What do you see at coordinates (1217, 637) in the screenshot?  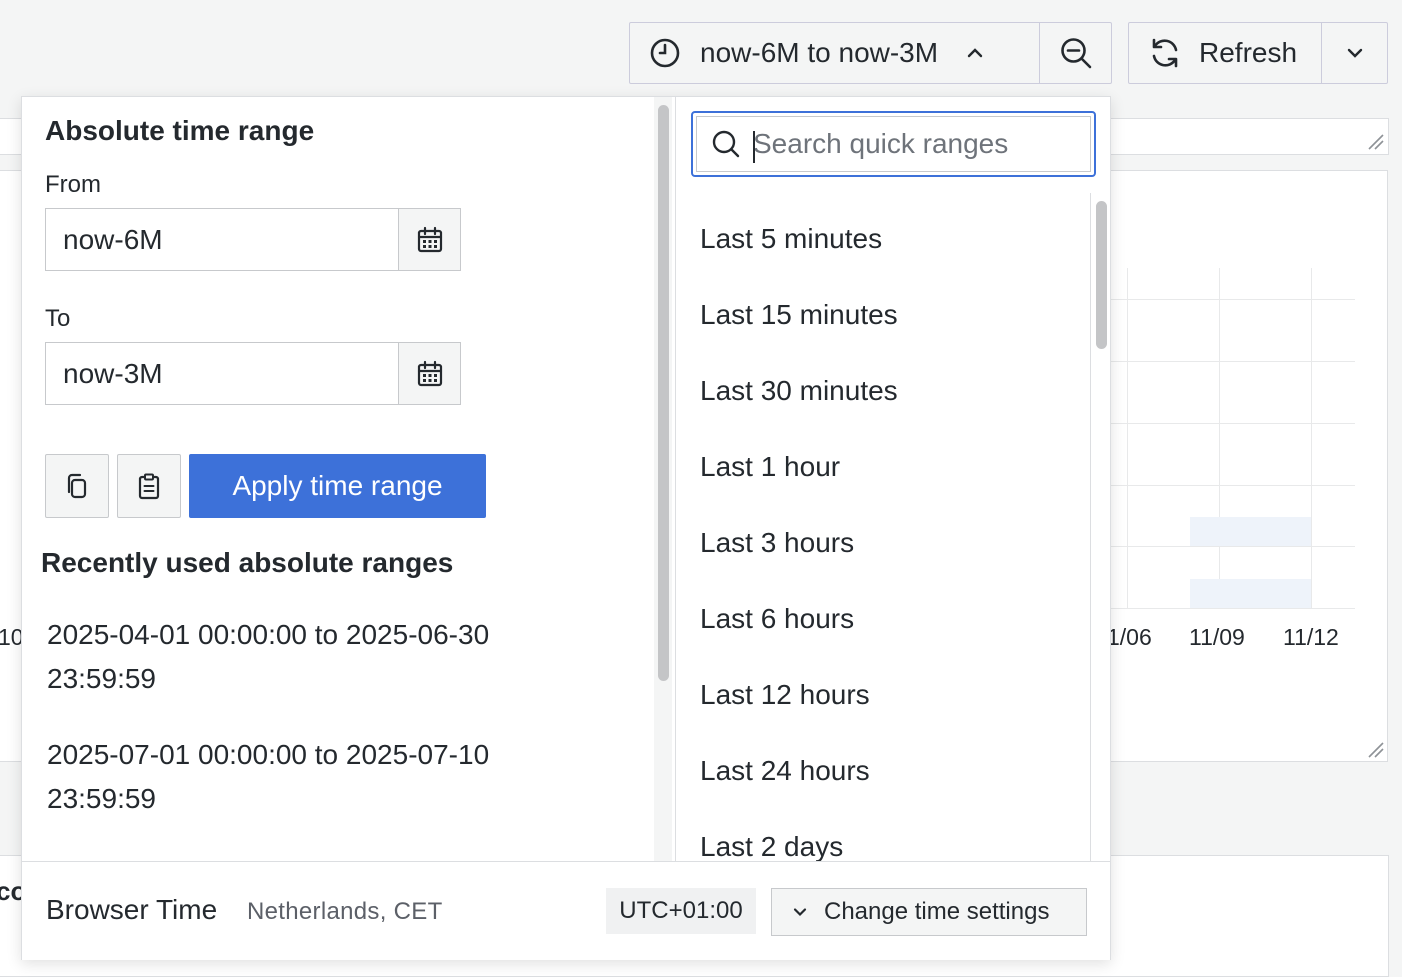 I see `x-tick-label: 11/09` at bounding box center [1217, 637].